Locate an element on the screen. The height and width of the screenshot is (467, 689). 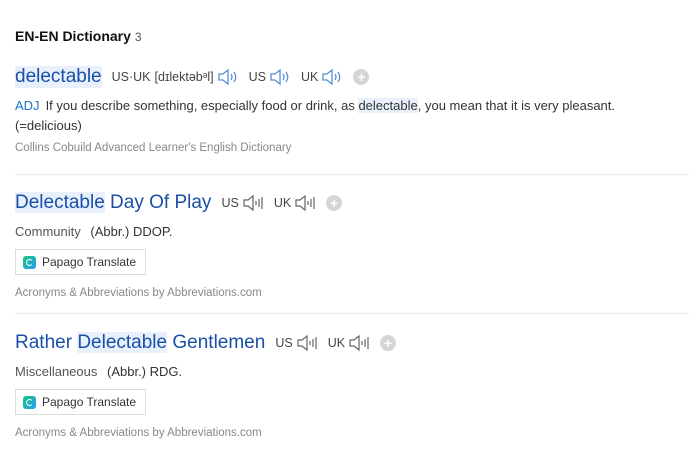
headword-link: Rather Delectable Gentlemen is located at coordinates (140, 343).